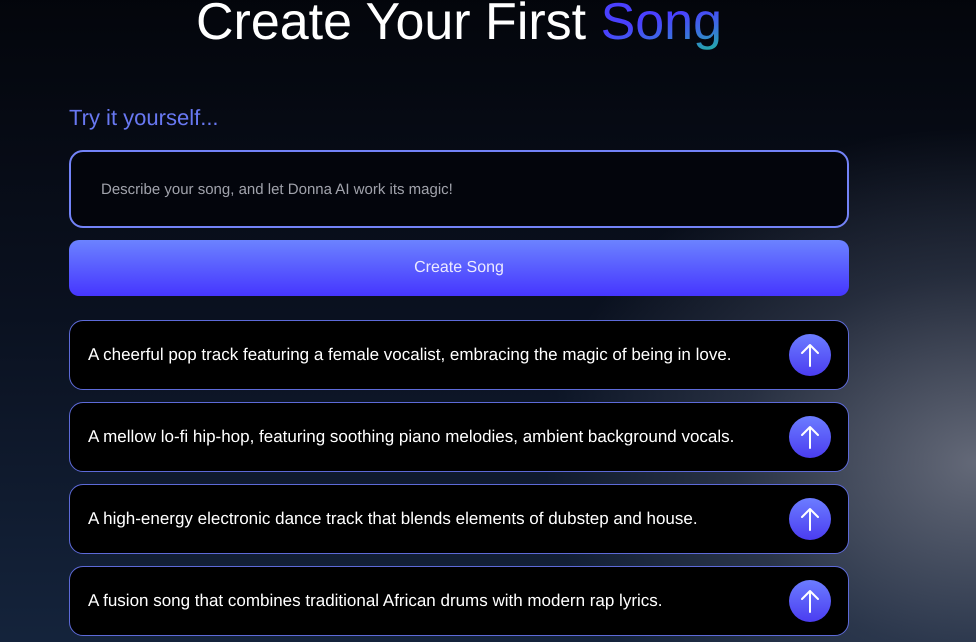 The image size is (976, 642). I want to click on create-song-button: Create Song, so click(459, 268).